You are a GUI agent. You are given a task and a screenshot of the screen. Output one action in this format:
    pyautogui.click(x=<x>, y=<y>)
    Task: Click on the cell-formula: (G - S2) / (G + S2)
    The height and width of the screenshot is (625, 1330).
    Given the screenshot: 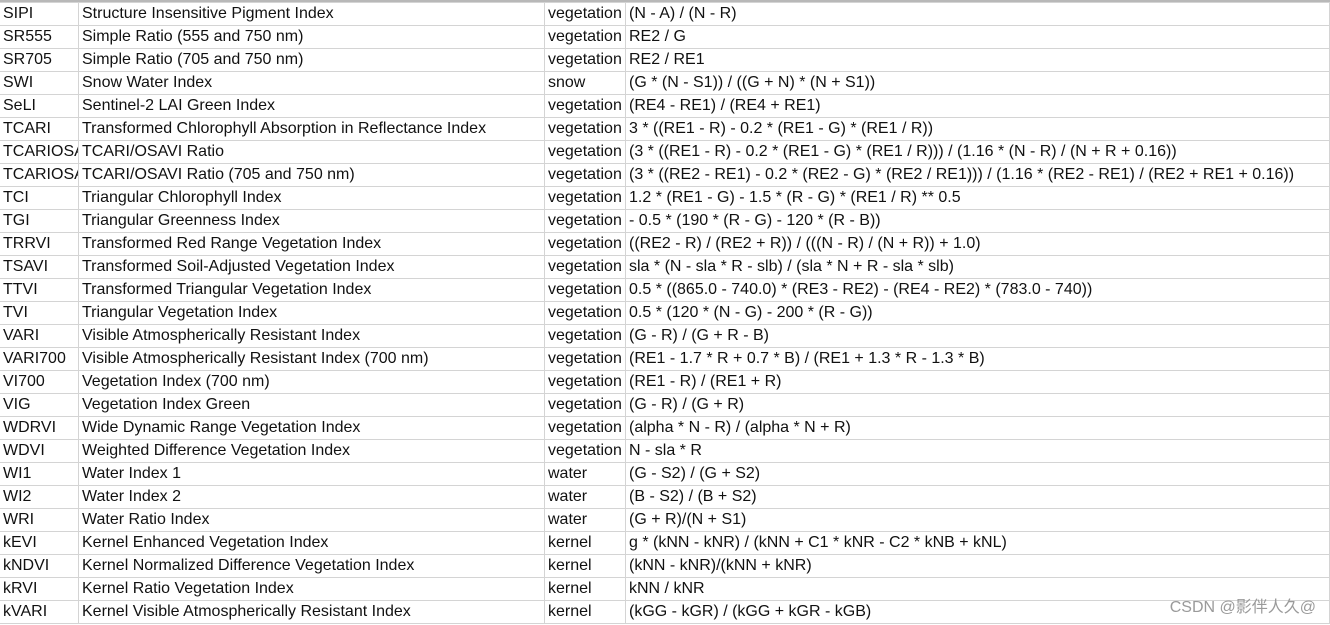 What is the action you would take?
    pyautogui.click(x=977, y=474)
    